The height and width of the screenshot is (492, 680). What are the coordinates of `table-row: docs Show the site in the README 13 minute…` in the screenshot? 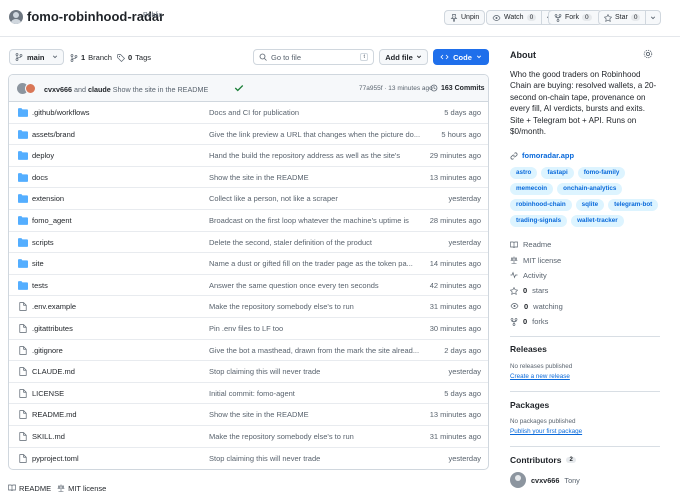 It's located at (248, 178).